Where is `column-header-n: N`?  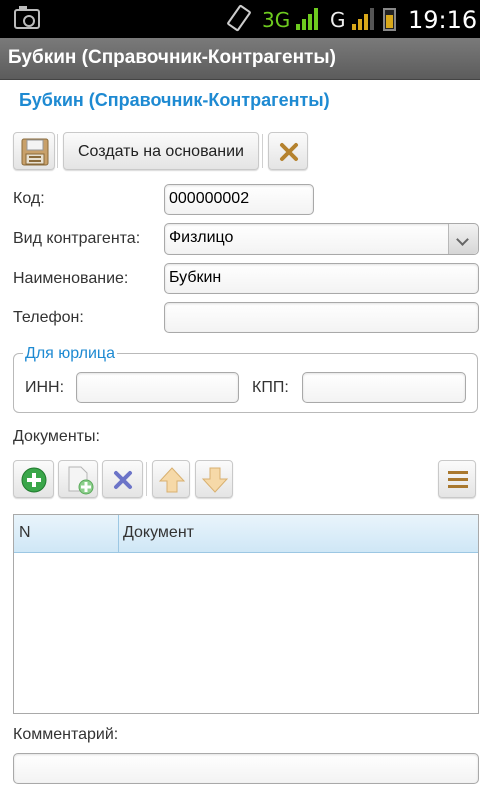
column-header-n: N is located at coordinates (25, 533).